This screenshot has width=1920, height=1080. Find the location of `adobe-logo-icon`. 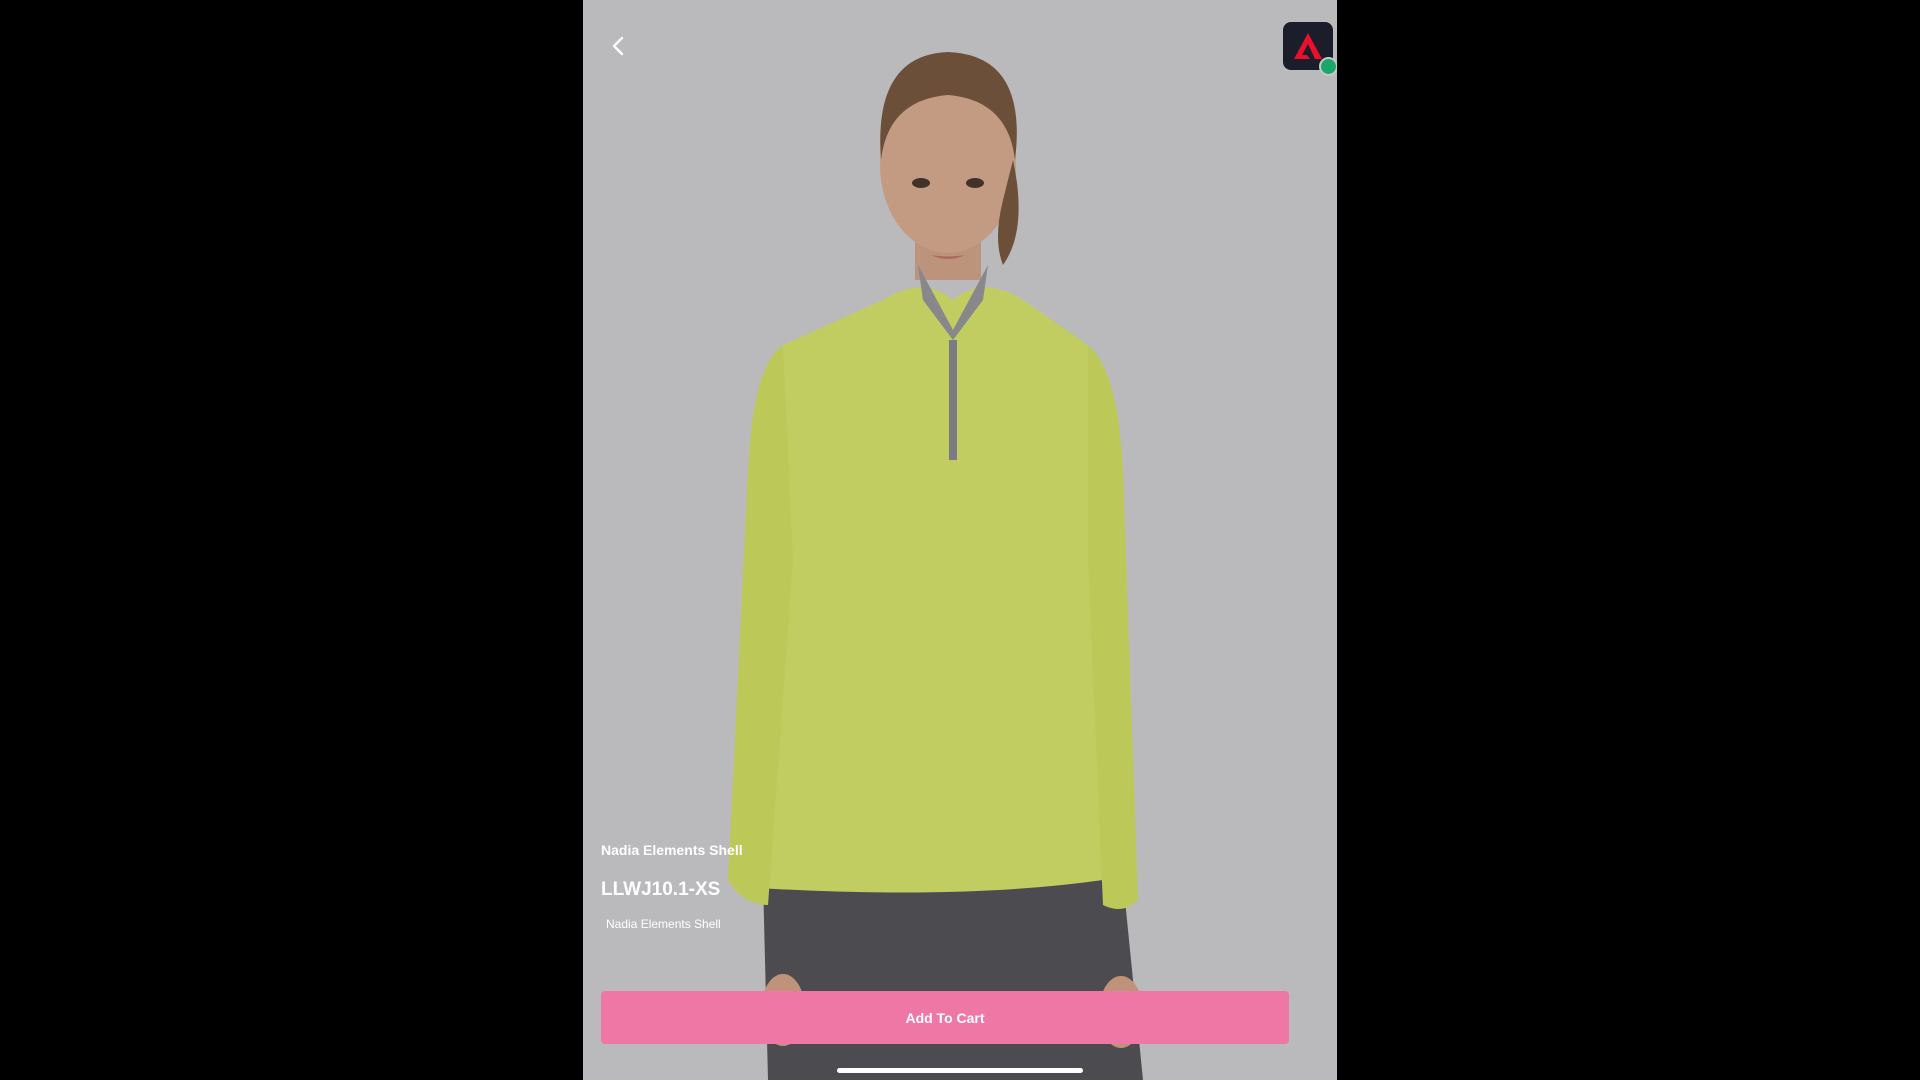

adobe-logo-icon is located at coordinates (1308, 46).